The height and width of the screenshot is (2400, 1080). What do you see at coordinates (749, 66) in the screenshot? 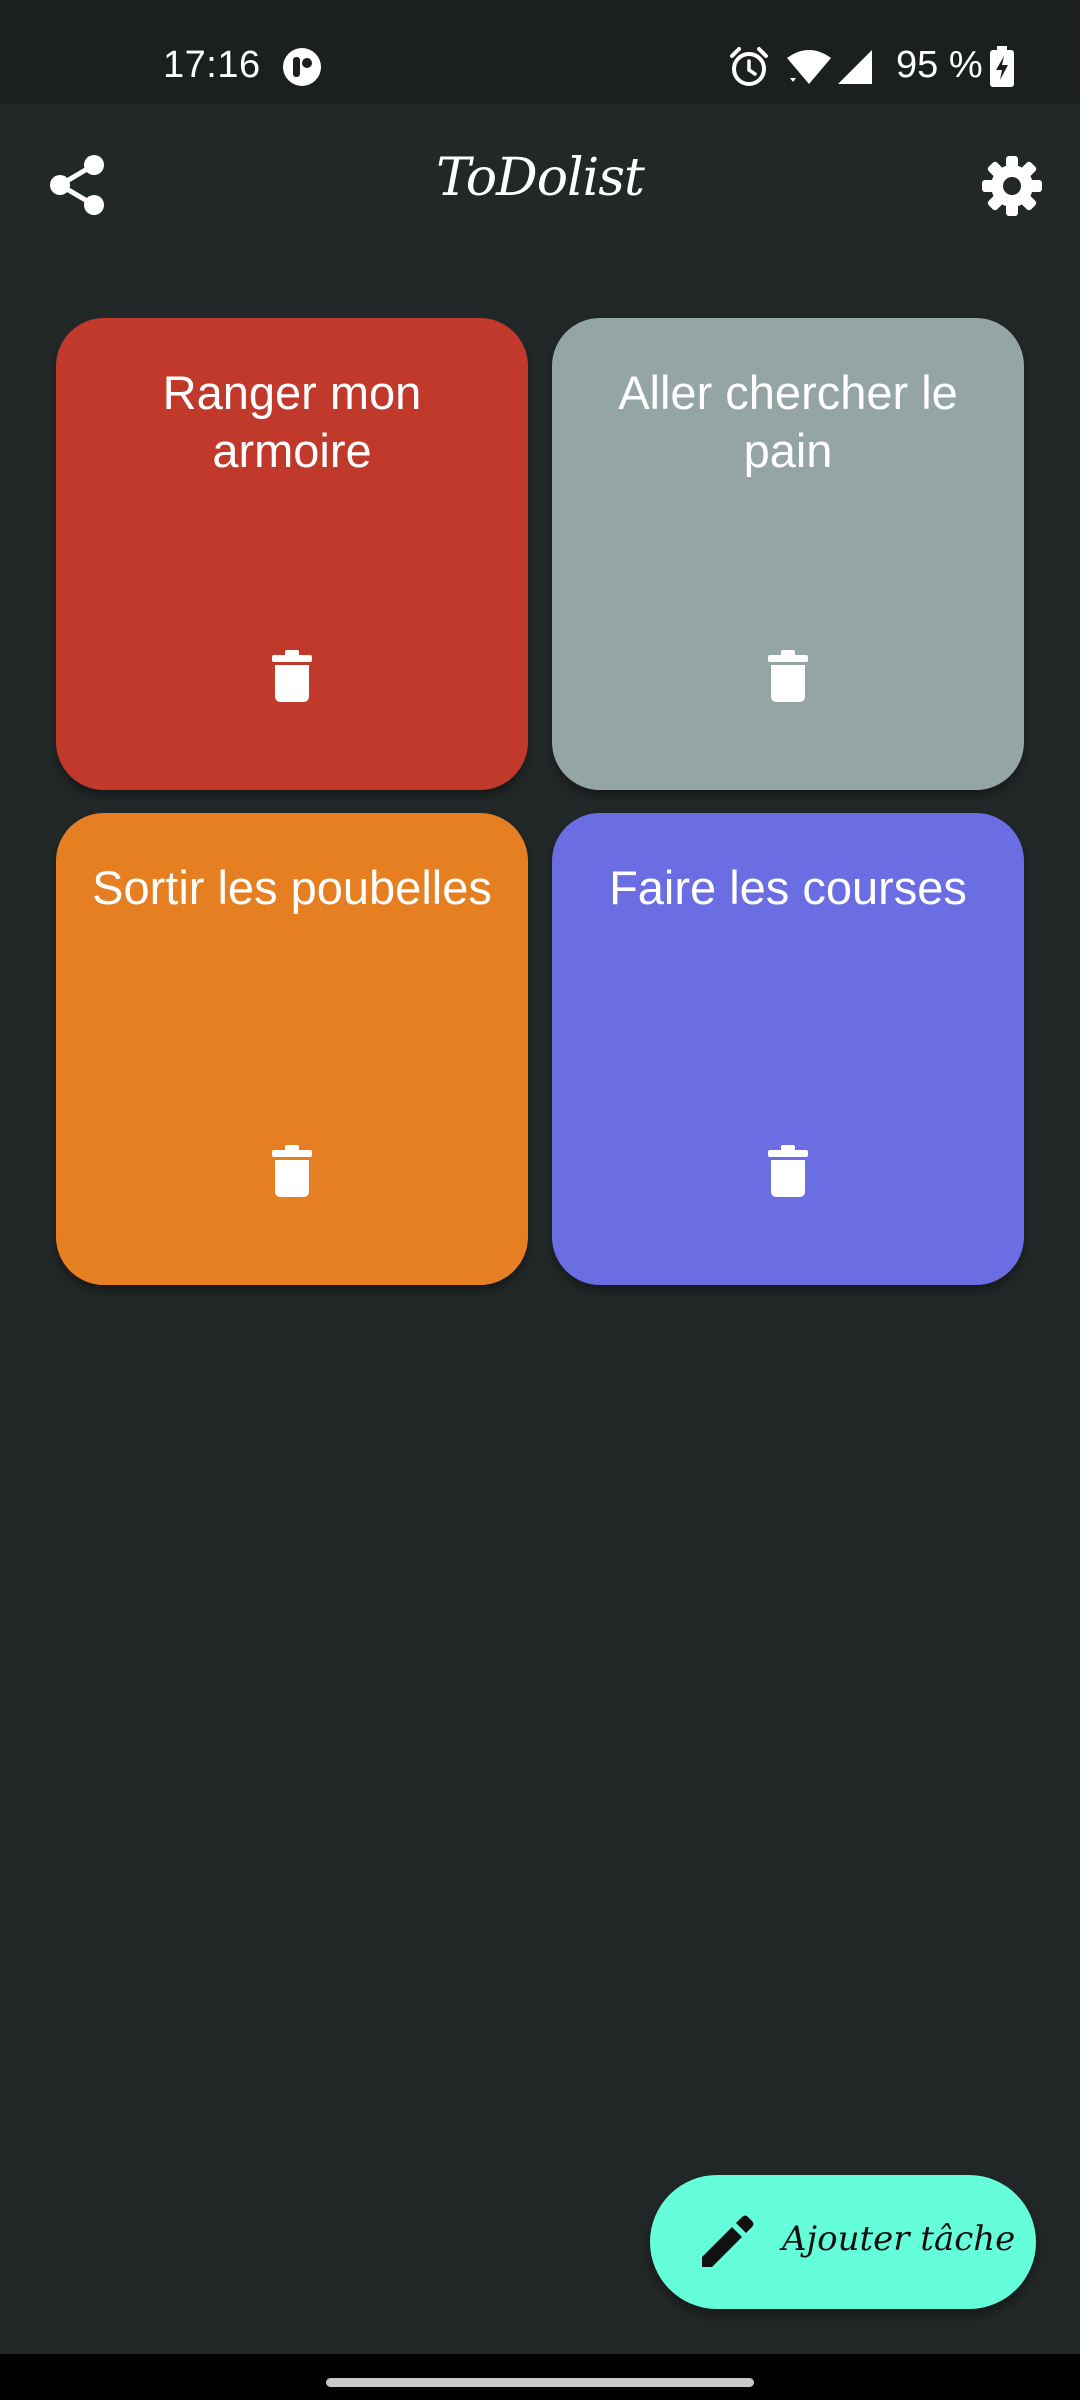
I see `alarm-icon` at bounding box center [749, 66].